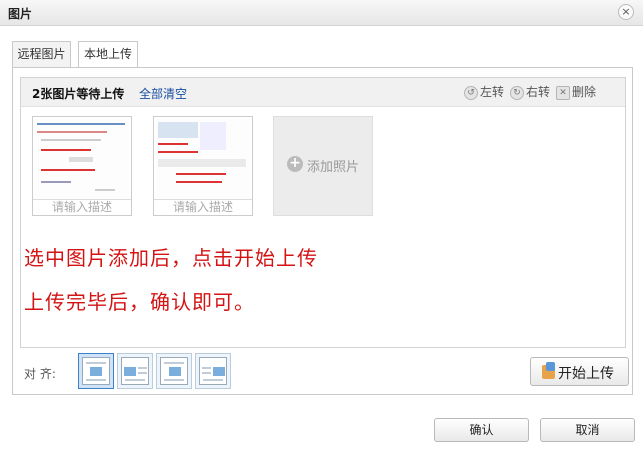  I want to click on plus-icon: +, so click(295, 164).